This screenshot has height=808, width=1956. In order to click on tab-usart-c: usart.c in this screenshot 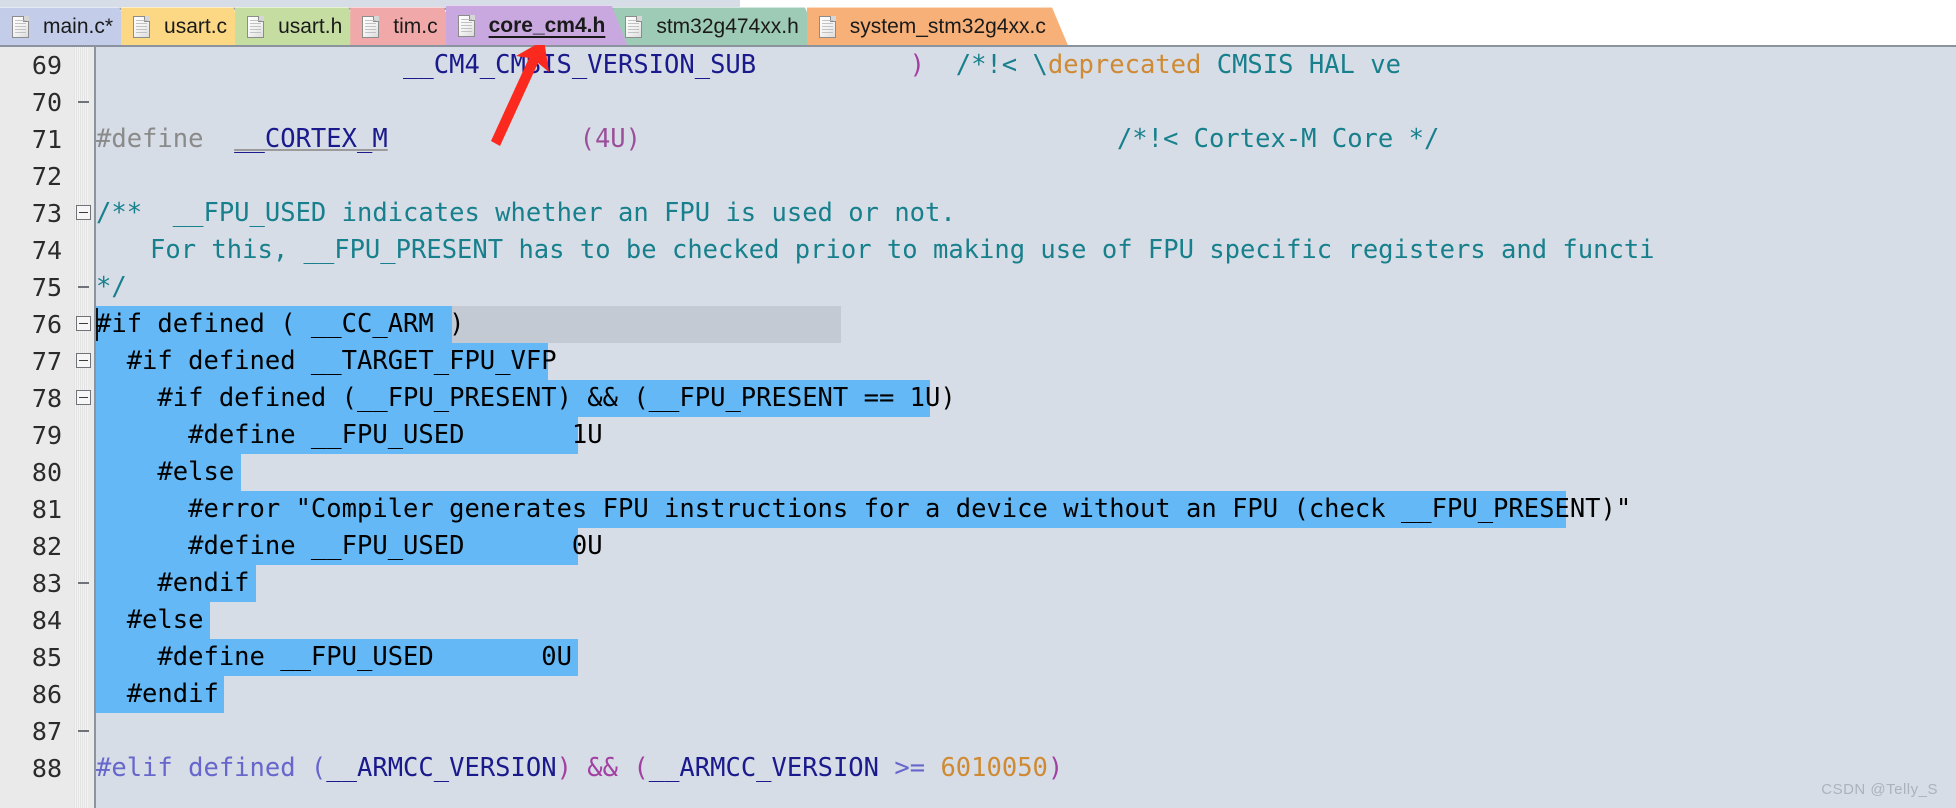, I will do `click(185, 26)`.